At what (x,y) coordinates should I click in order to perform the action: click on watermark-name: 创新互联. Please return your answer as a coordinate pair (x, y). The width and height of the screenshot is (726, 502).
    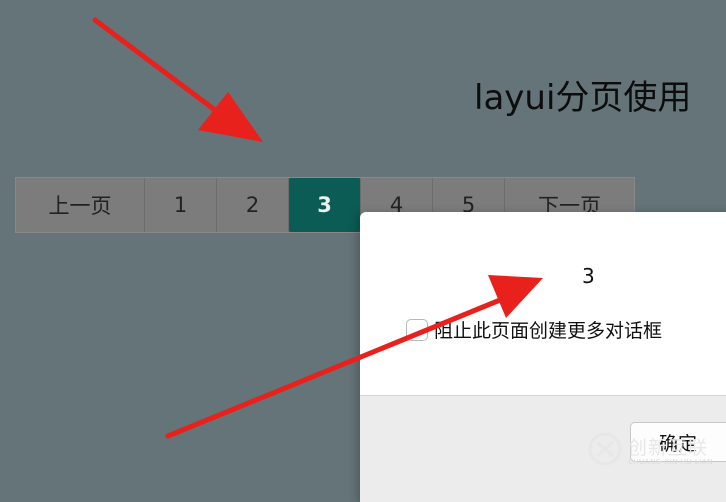
    Looking at the image, I should click on (668, 447).